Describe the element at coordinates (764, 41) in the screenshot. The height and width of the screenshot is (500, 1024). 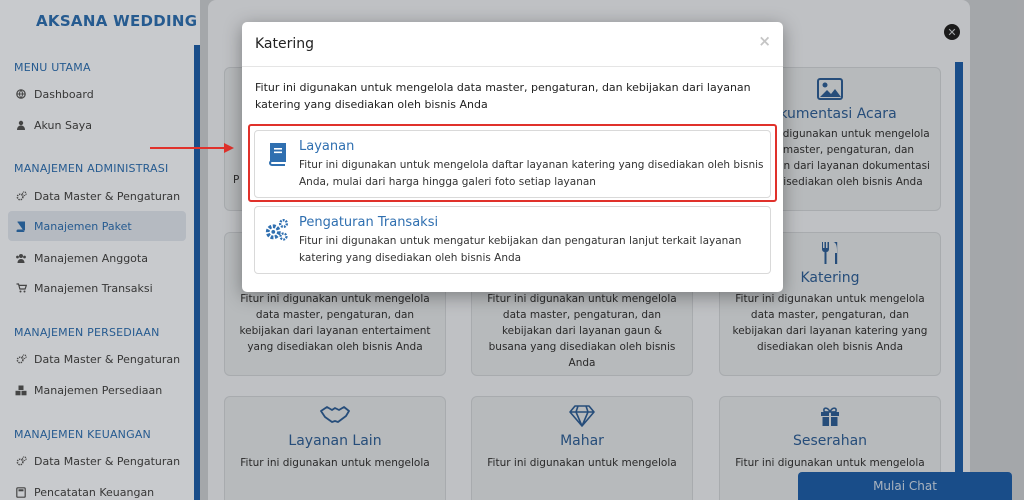
I see `close-icon: ×` at that location.